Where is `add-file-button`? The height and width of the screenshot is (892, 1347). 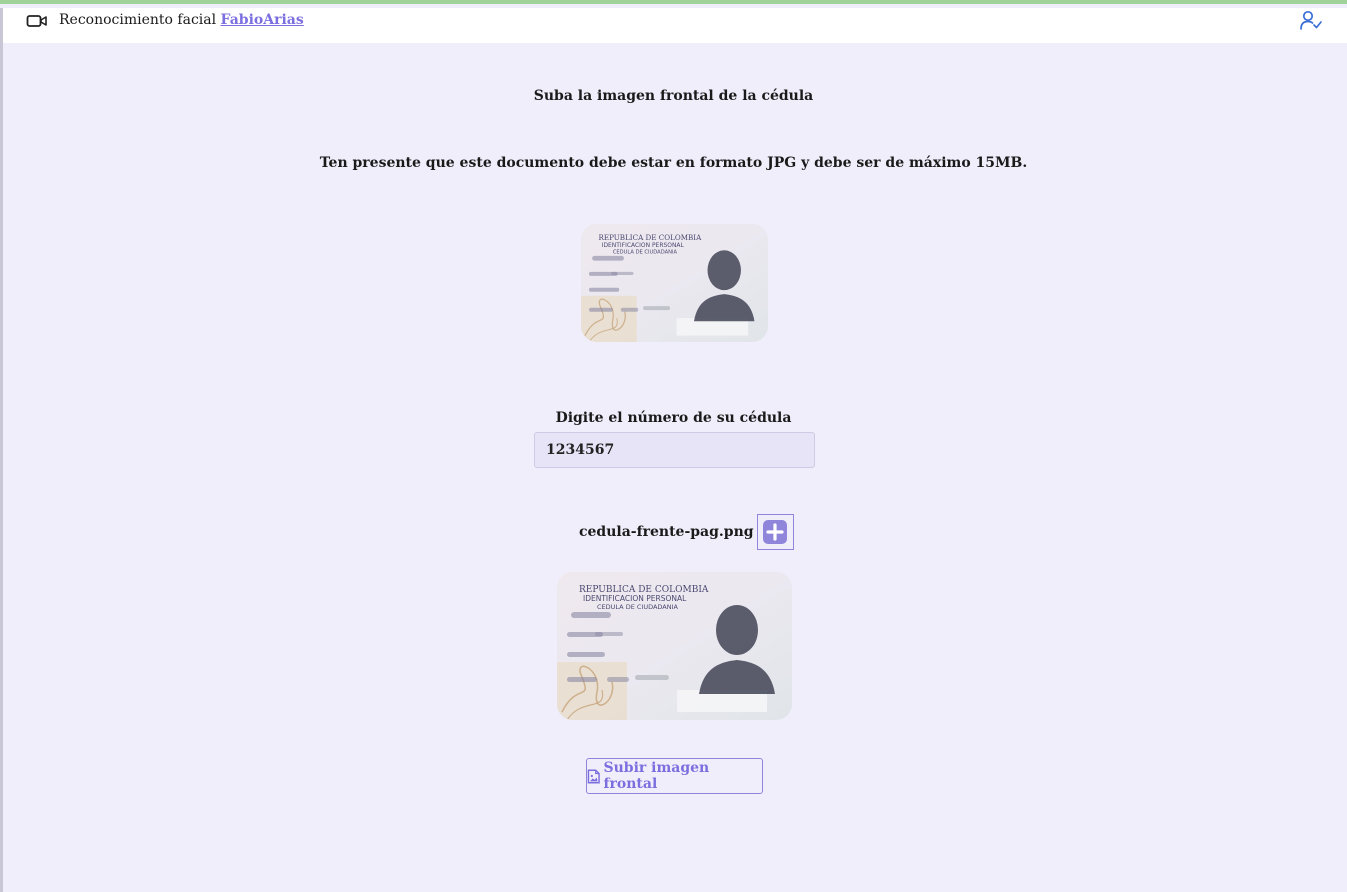 add-file-button is located at coordinates (775, 532).